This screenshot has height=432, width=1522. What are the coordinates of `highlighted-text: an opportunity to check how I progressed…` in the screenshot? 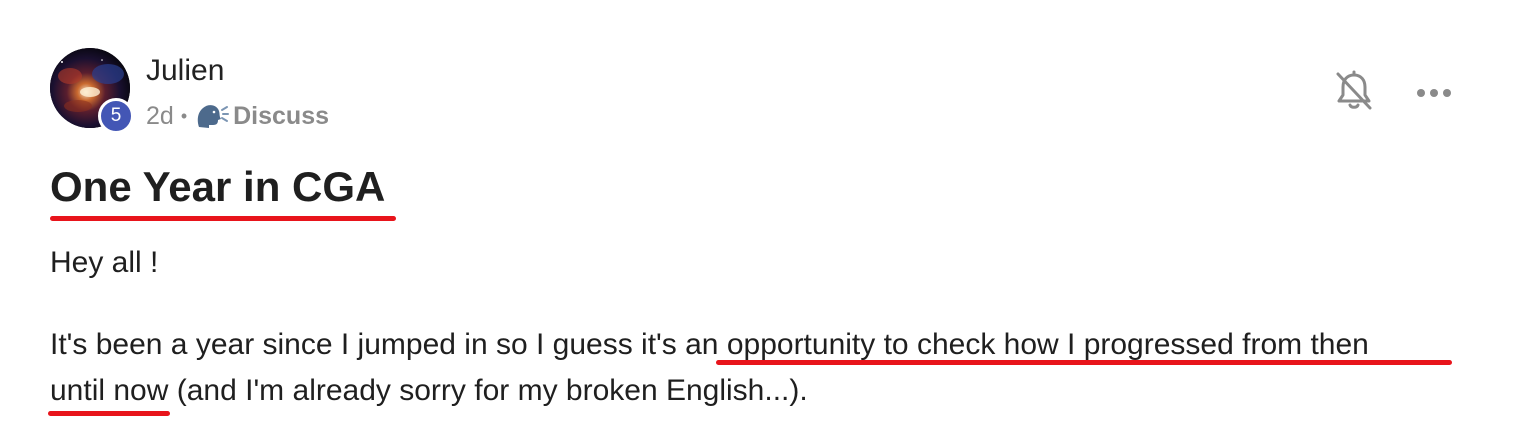 It's located at (1027, 344).